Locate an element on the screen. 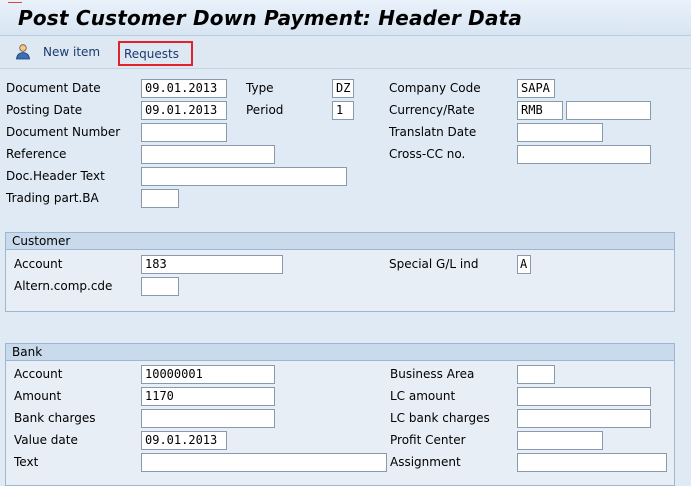 The width and height of the screenshot is (691, 486). assignment-label: Assignment is located at coordinates (425, 462).